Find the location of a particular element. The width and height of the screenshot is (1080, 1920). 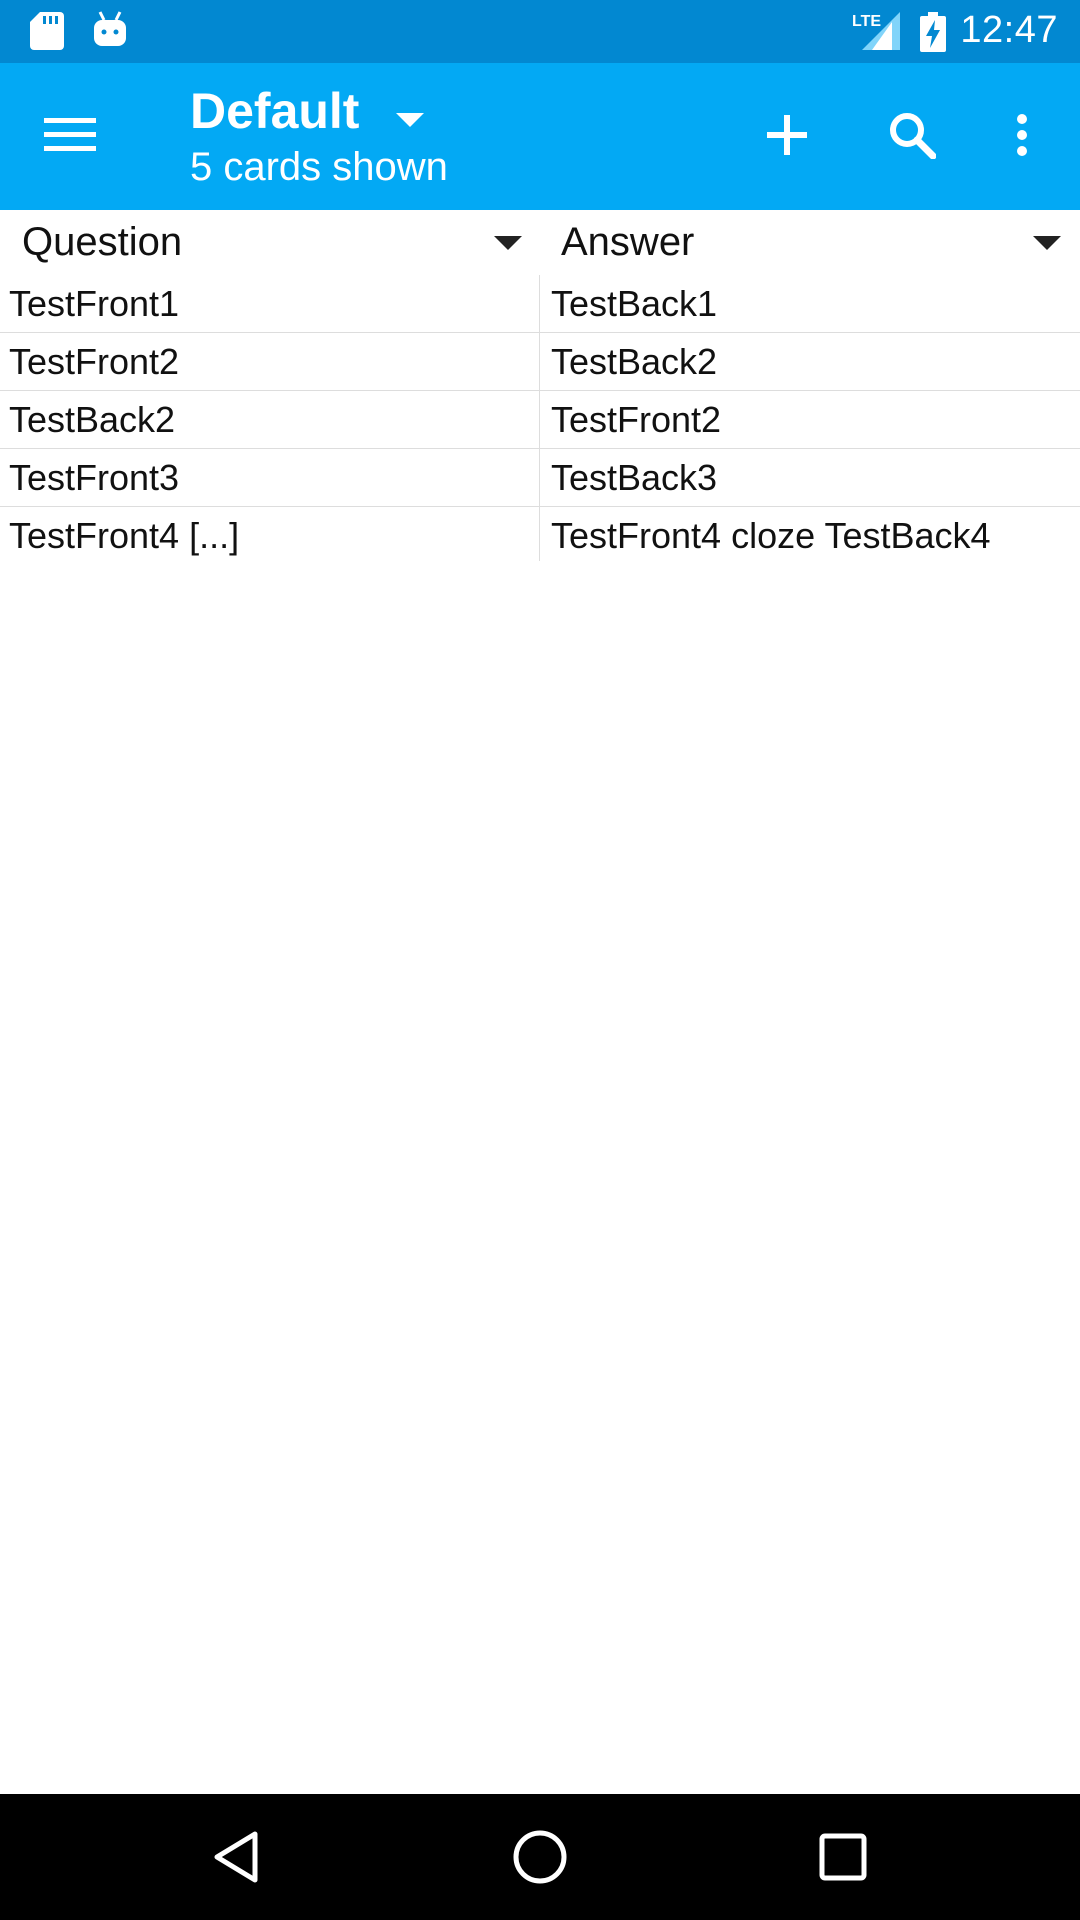

system-nav-bar is located at coordinates (540, 1857).